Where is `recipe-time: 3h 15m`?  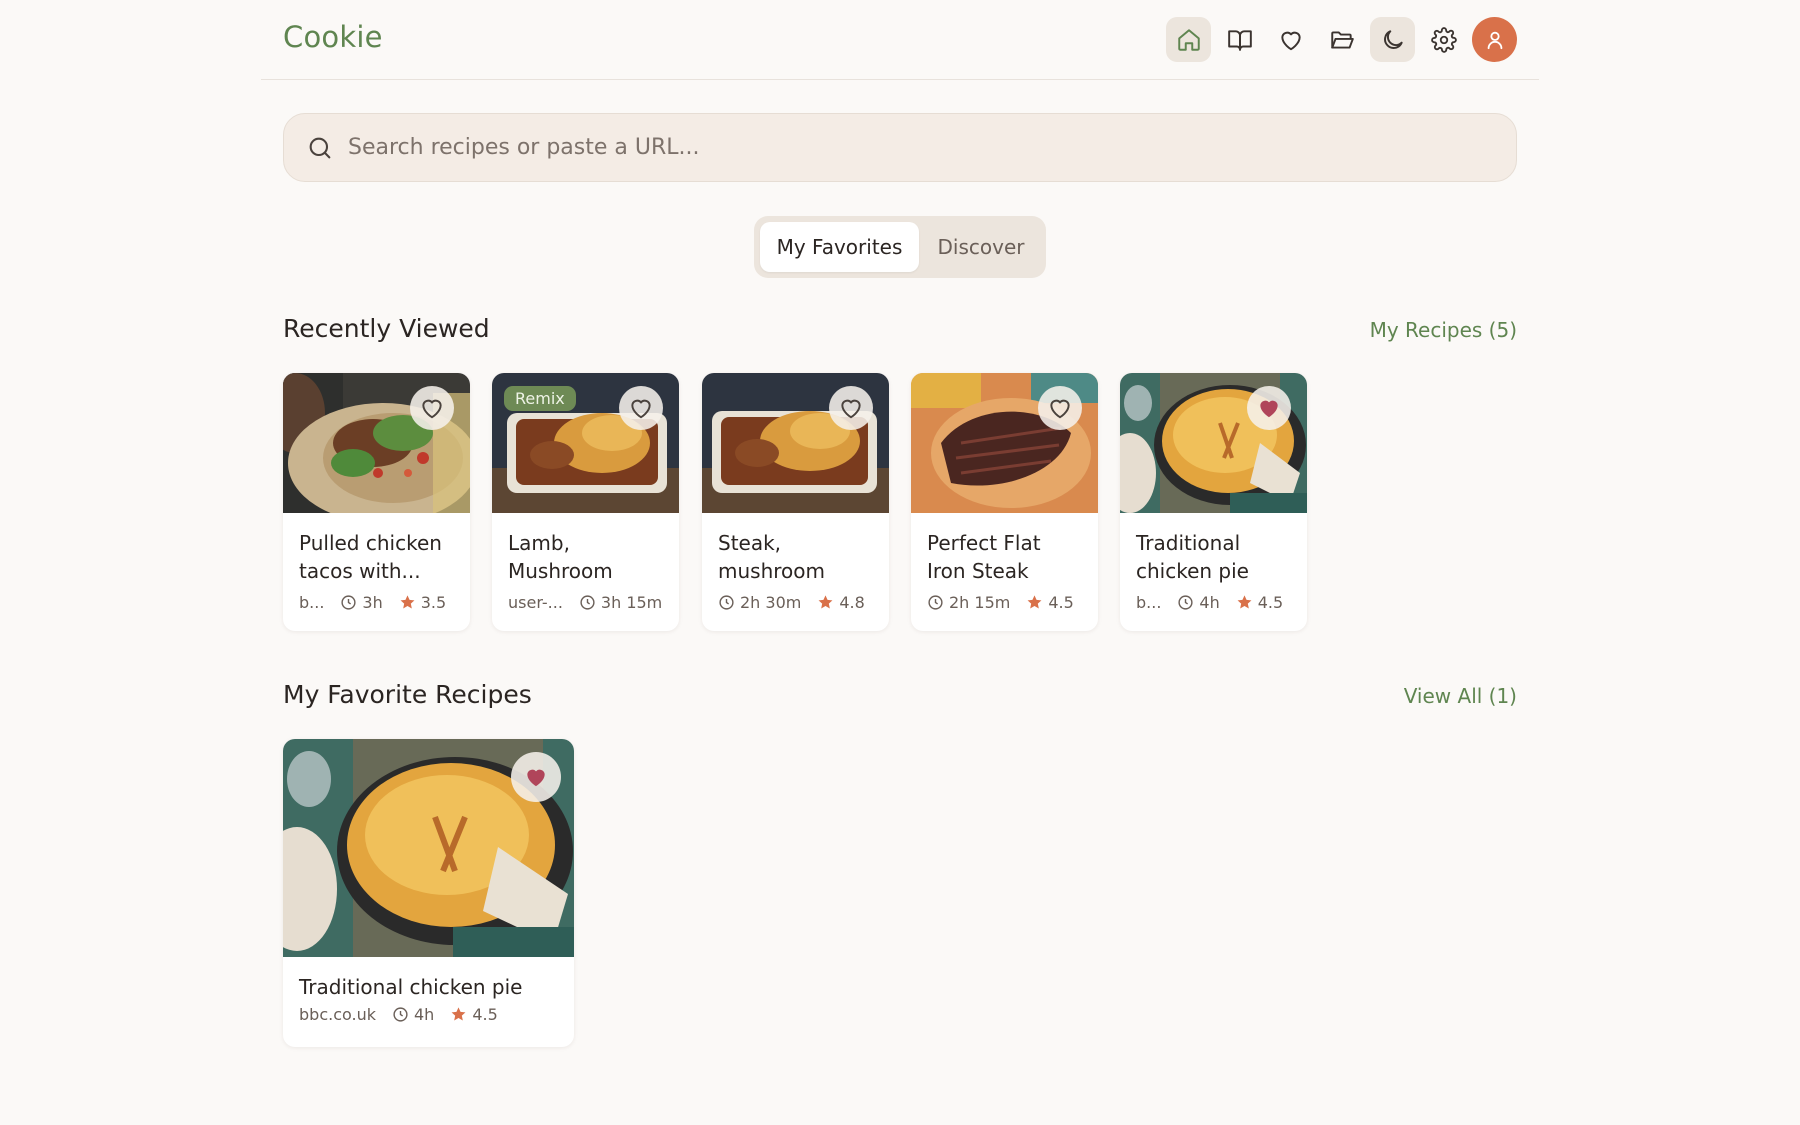
recipe-time: 3h 15m is located at coordinates (620, 602).